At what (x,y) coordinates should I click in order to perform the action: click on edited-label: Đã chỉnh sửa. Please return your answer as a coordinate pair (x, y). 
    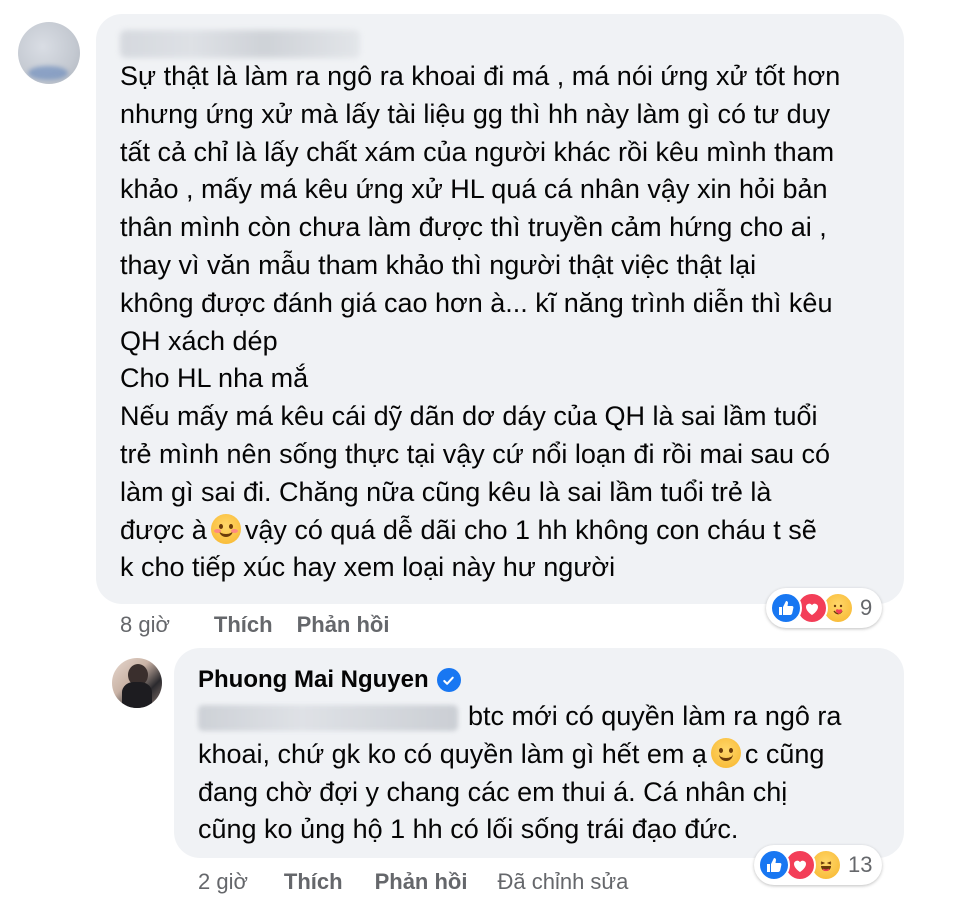
    Looking at the image, I should click on (563, 881).